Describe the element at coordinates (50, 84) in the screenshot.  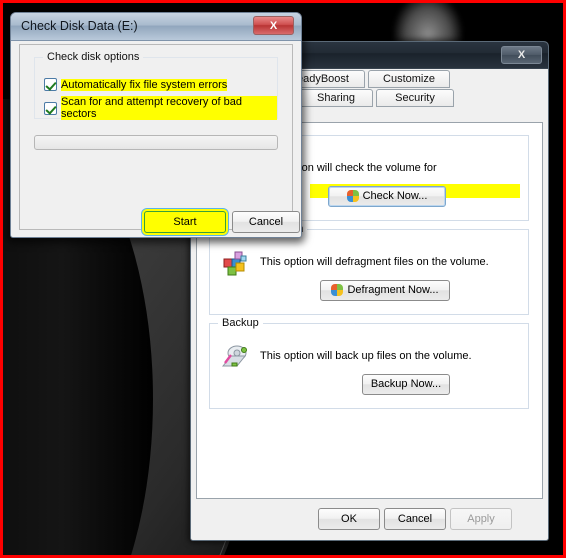
I see `checkbox-fix-errors` at that location.